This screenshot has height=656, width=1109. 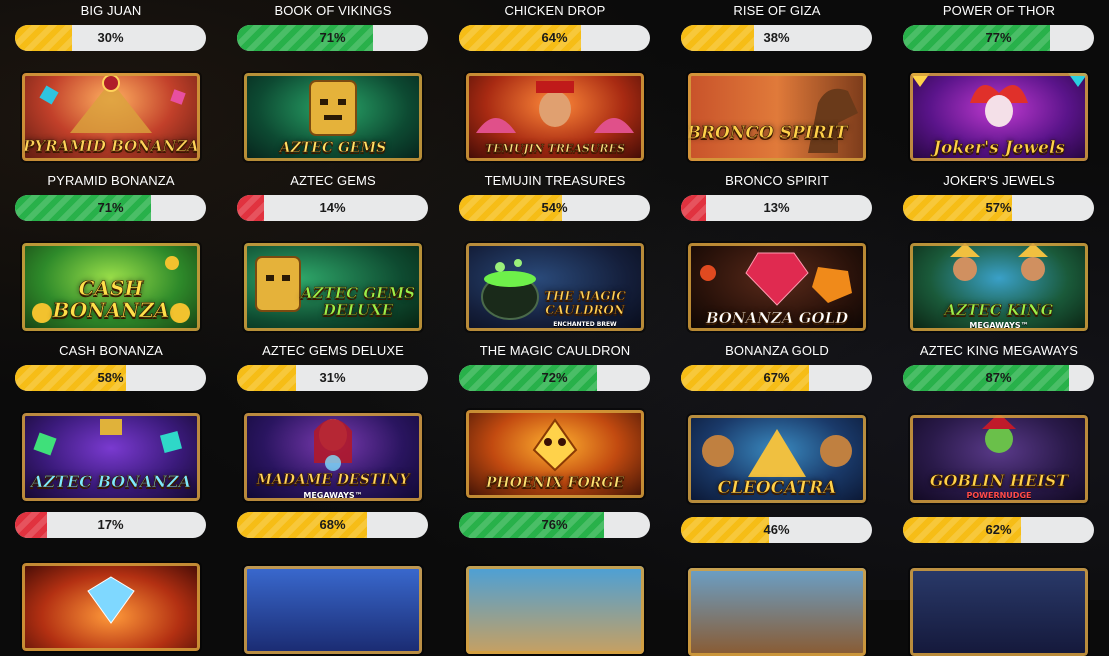 I want to click on rtp-percent: 57%, so click(x=998, y=207).